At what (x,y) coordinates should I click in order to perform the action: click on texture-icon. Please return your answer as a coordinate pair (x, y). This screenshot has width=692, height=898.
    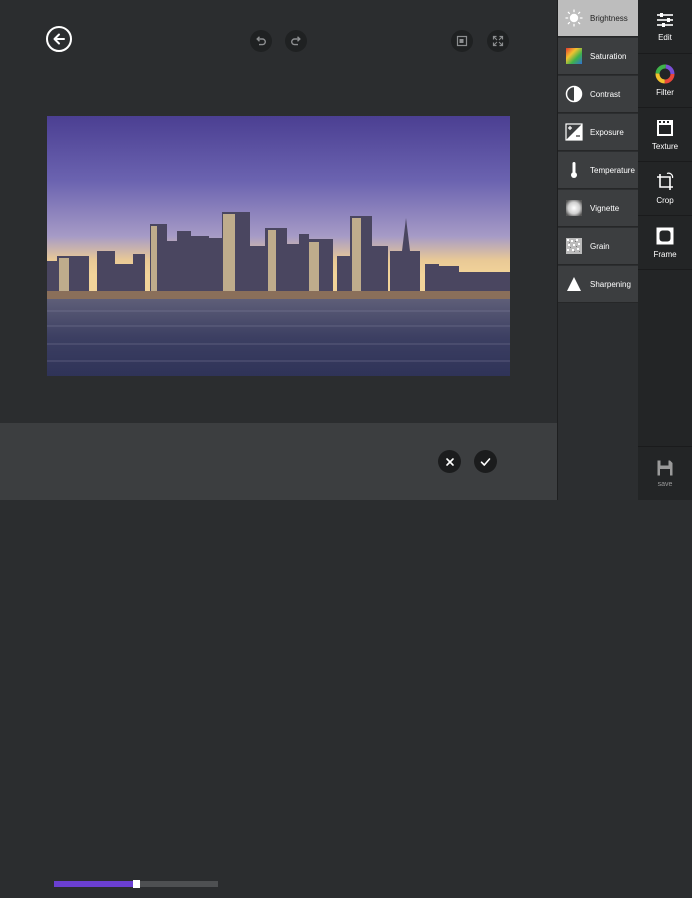
    Looking at the image, I should click on (665, 128).